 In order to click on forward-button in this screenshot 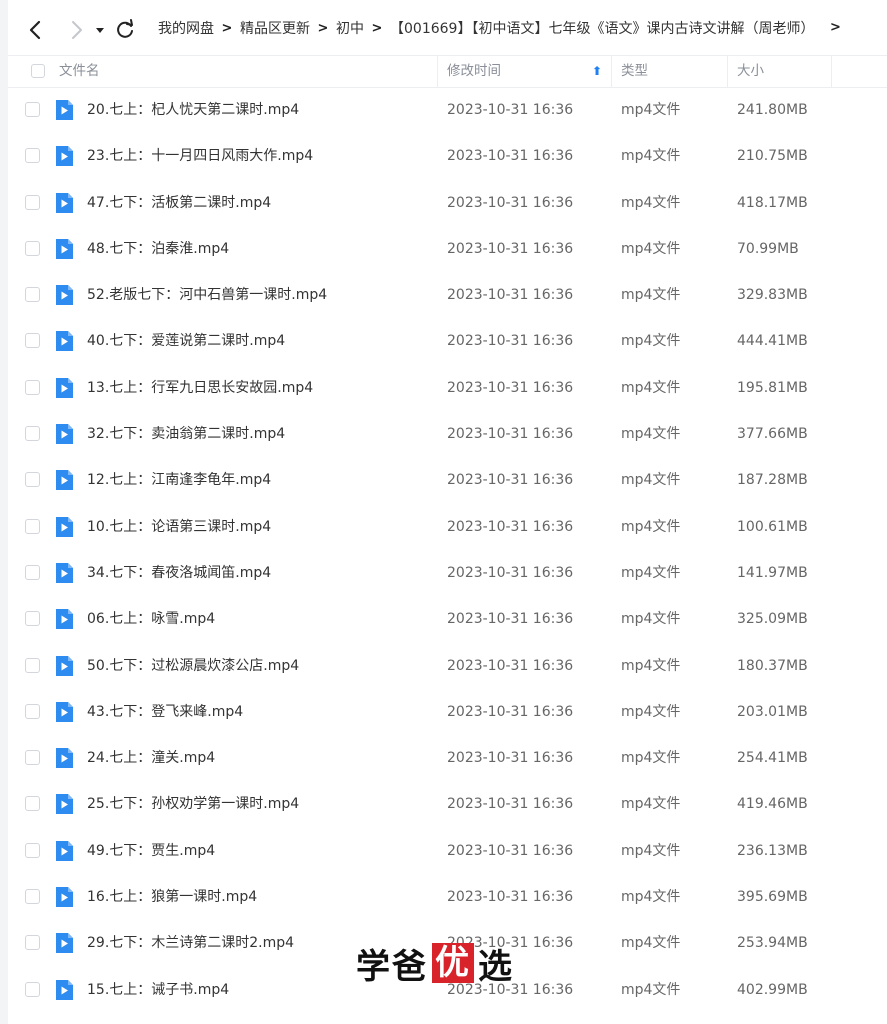, I will do `click(76, 30)`.